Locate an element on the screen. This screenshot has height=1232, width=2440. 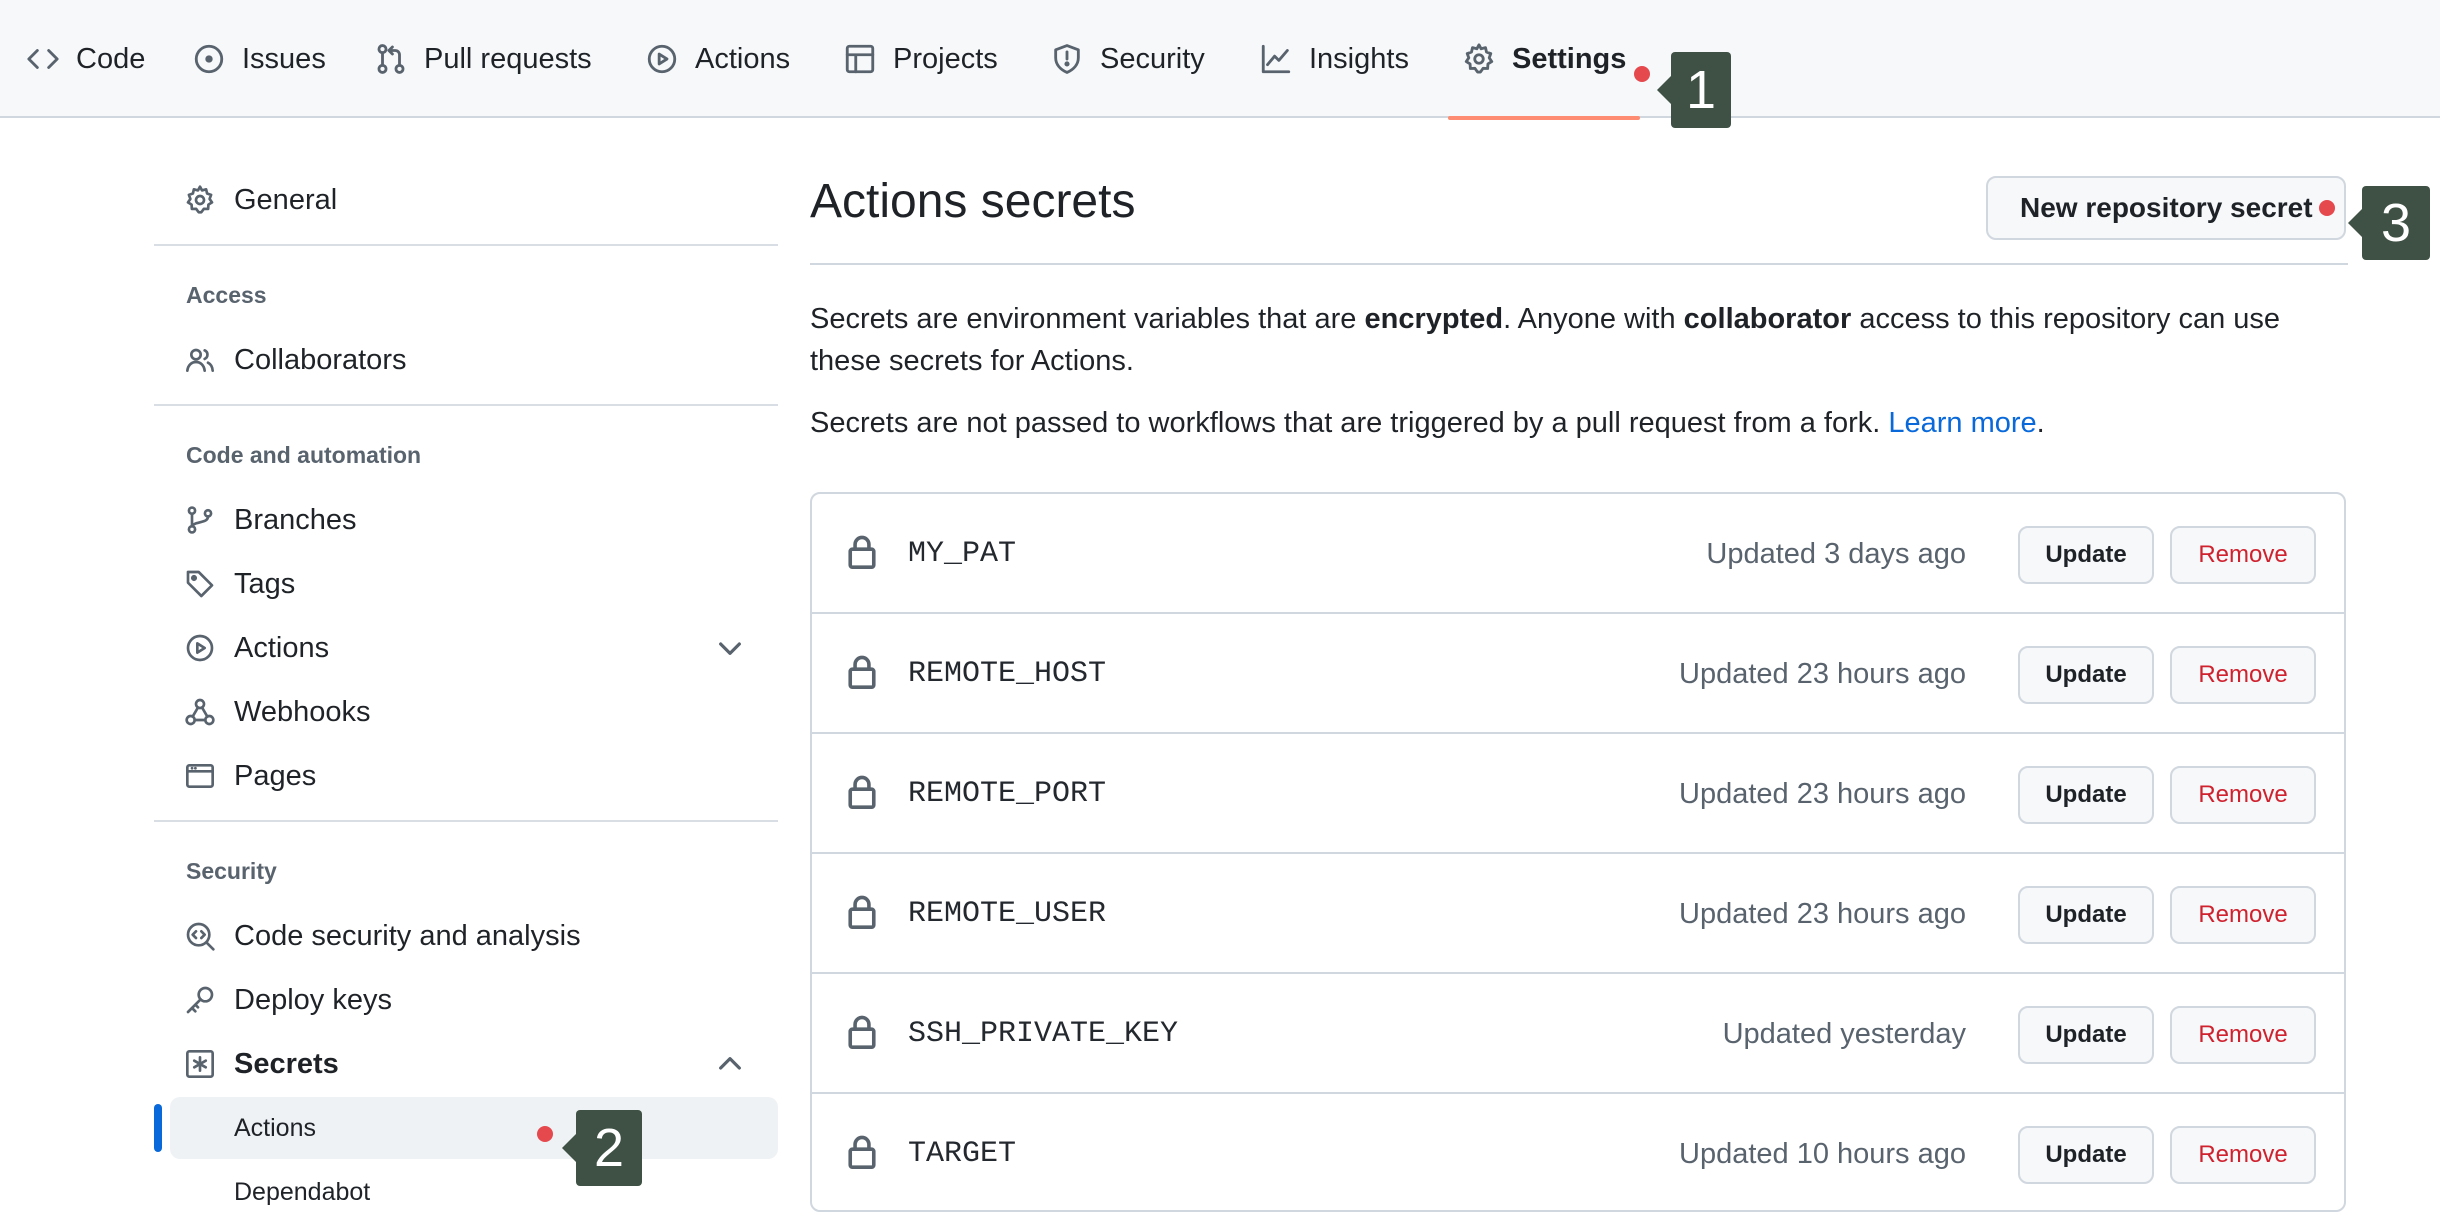
sidebar-heading-access: Access is located at coordinates (226, 295).